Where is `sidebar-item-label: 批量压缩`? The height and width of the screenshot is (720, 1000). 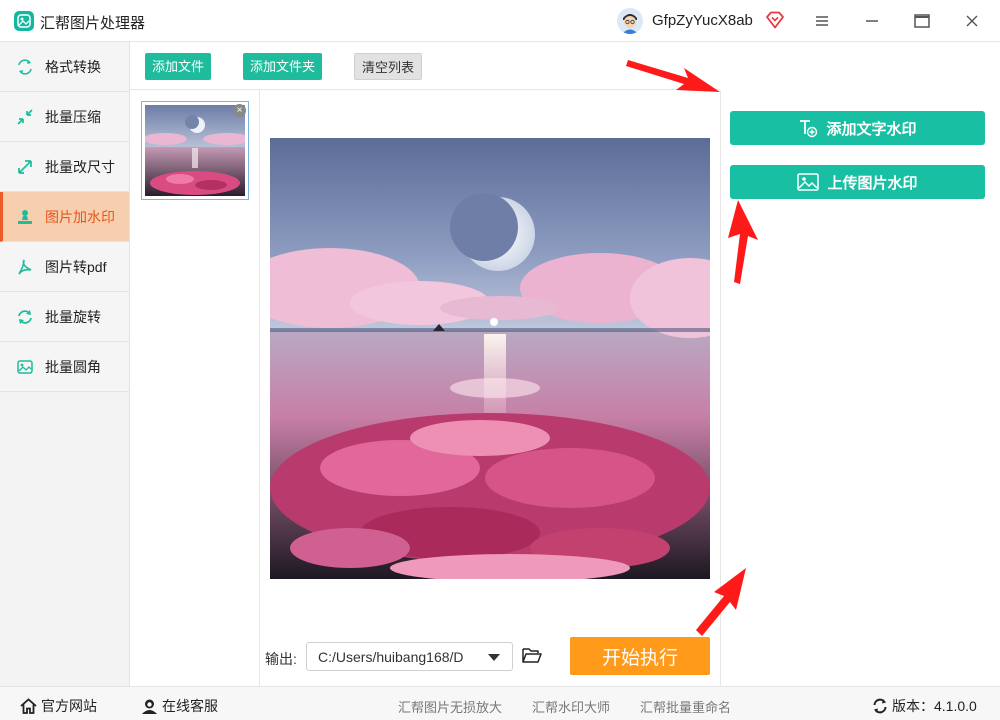 sidebar-item-label: 批量压缩 is located at coordinates (73, 116).